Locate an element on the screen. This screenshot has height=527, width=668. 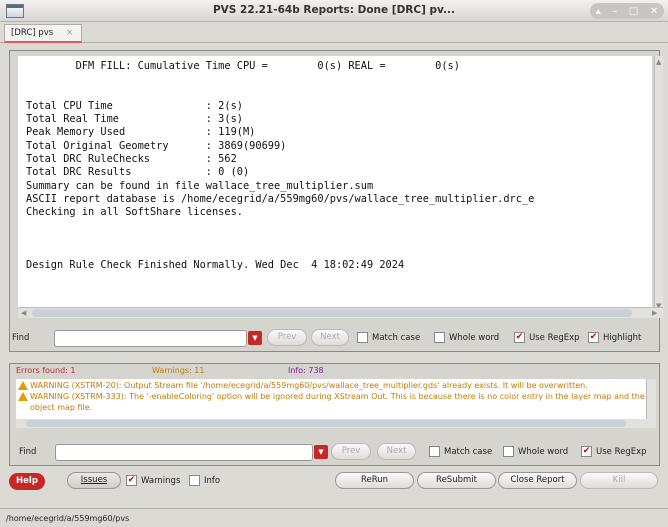
log-line: Total Original Geometry : 3869(90699) is located at coordinates (156, 145).